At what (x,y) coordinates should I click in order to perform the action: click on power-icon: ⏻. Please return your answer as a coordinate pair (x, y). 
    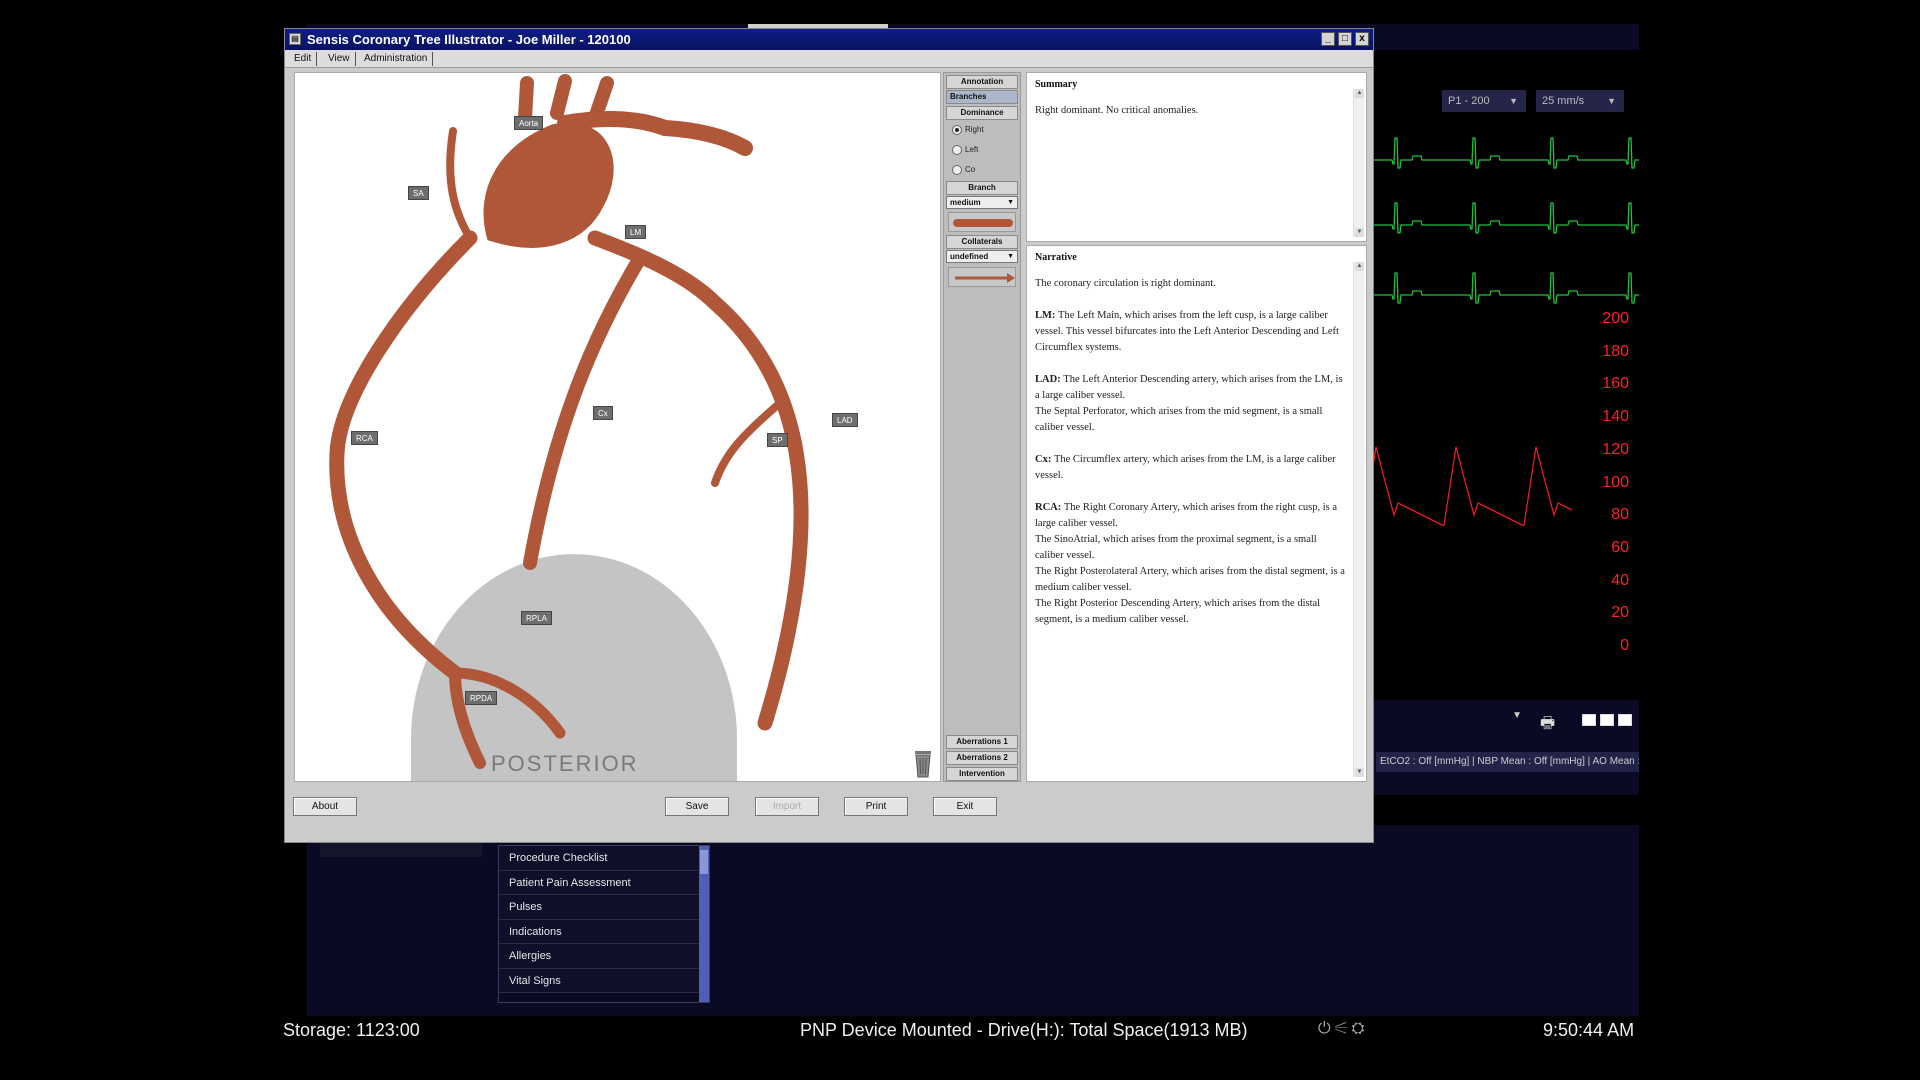
    Looking at the image, I should click on (1326, 1028).